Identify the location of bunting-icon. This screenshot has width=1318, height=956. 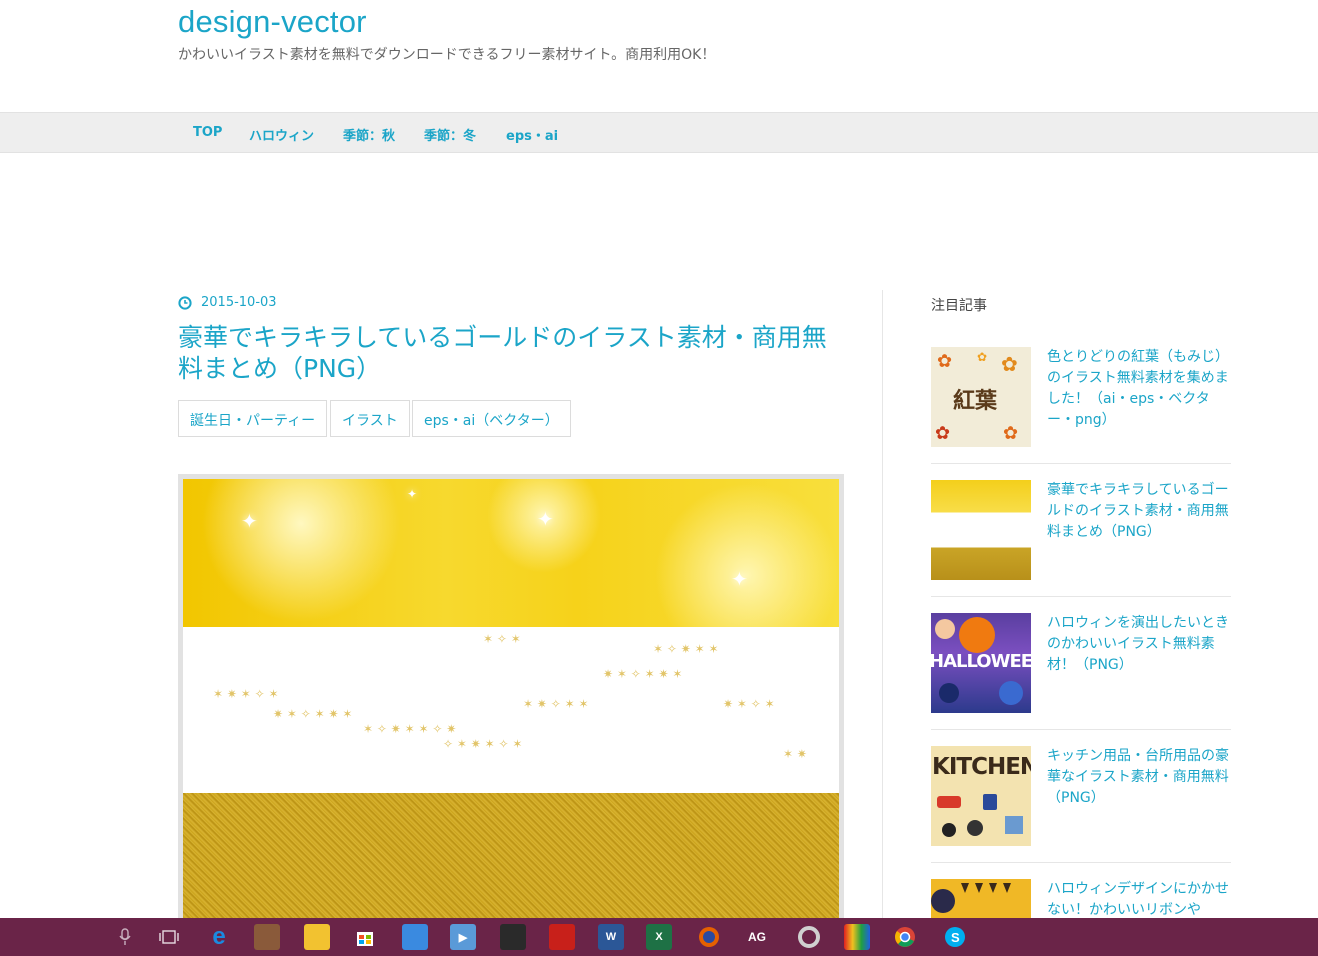
(971, 898).